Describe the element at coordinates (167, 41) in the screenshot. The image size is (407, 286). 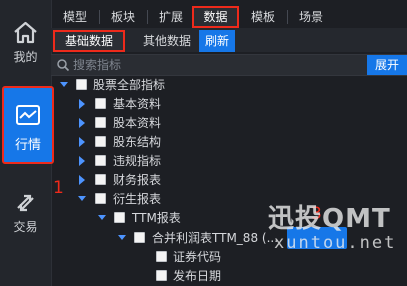
I see `subtab-other-data: 其他数据` at that location.